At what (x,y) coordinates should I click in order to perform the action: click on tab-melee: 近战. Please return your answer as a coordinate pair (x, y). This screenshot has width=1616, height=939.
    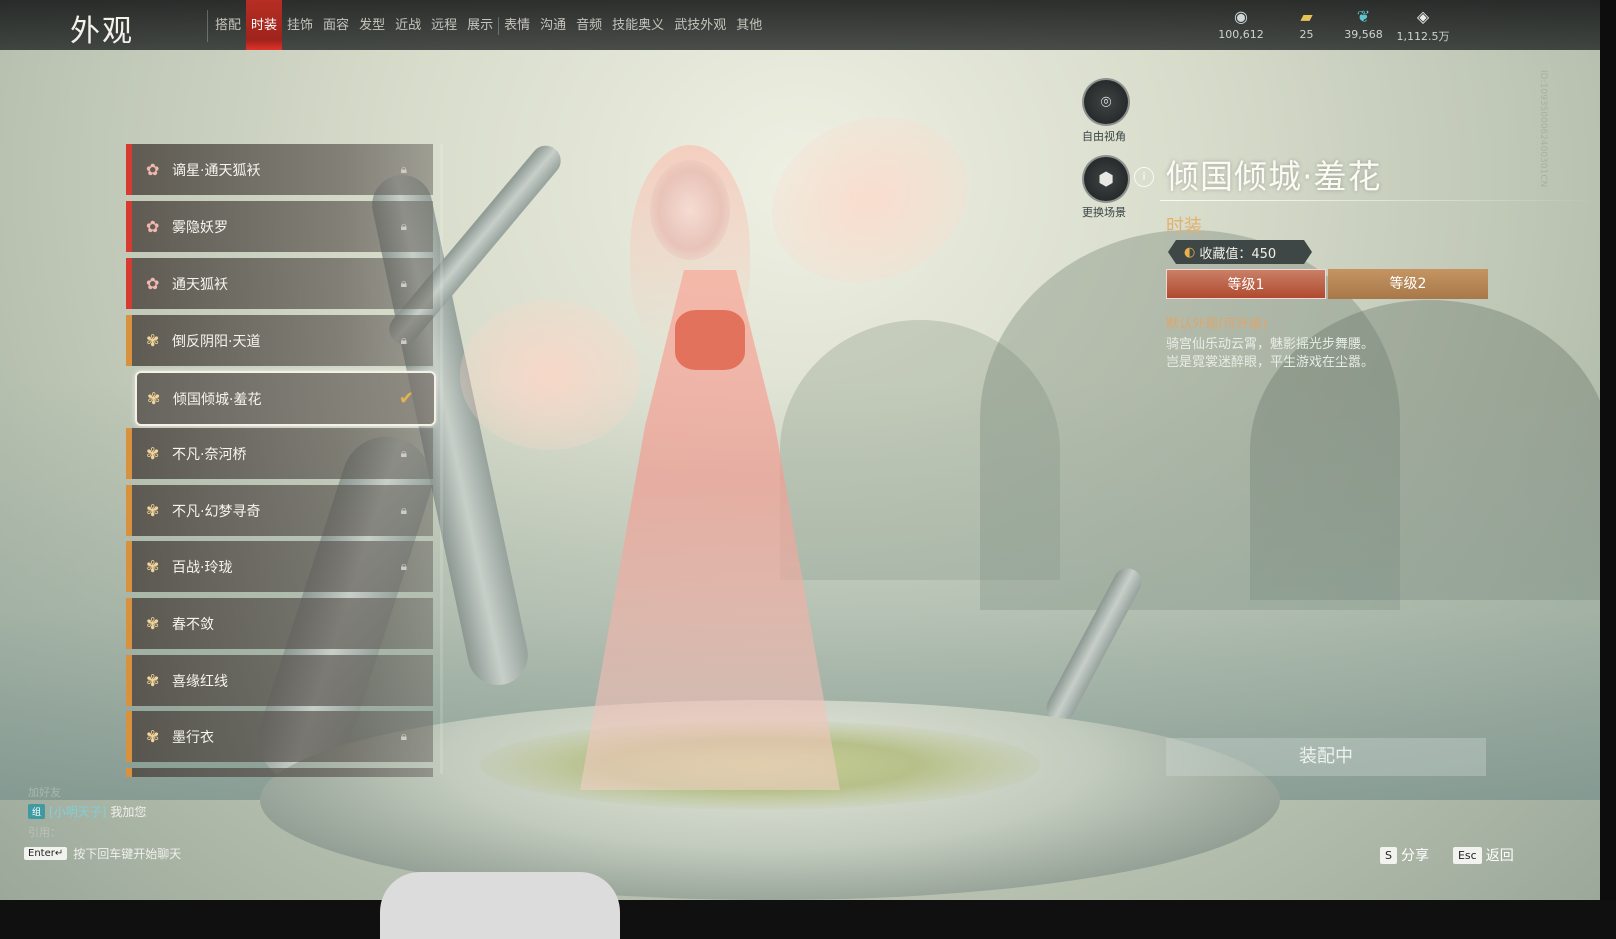
    Looking at the image, I should click on (408, 25).